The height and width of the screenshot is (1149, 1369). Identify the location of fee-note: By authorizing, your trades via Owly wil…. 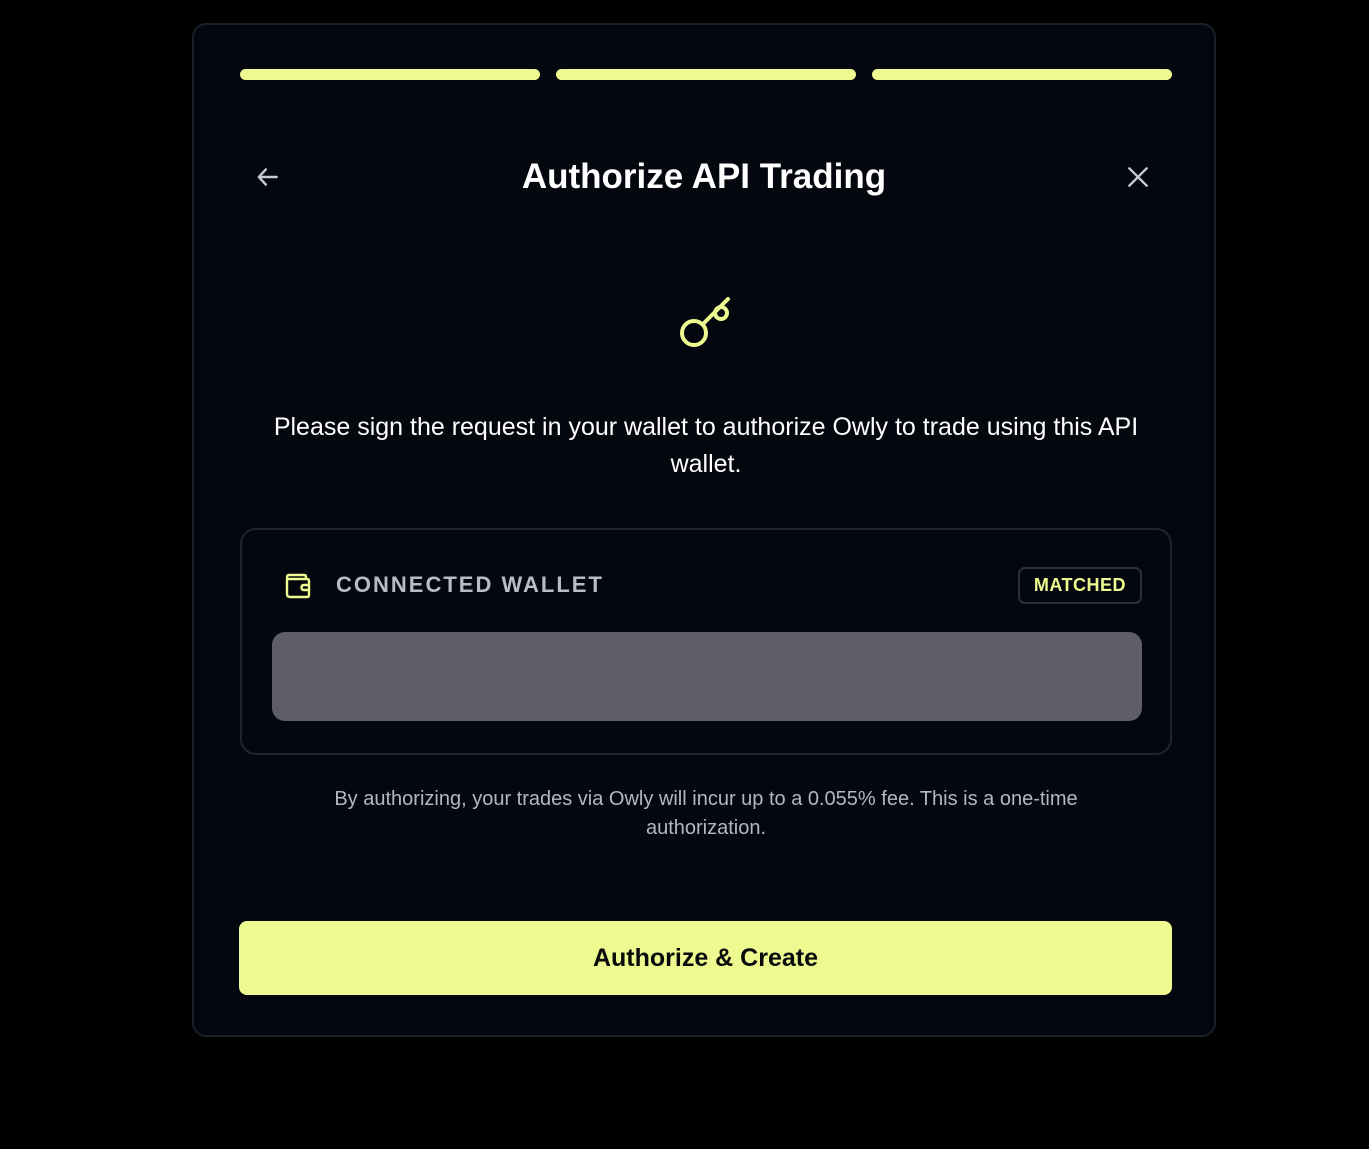
(706, 813).